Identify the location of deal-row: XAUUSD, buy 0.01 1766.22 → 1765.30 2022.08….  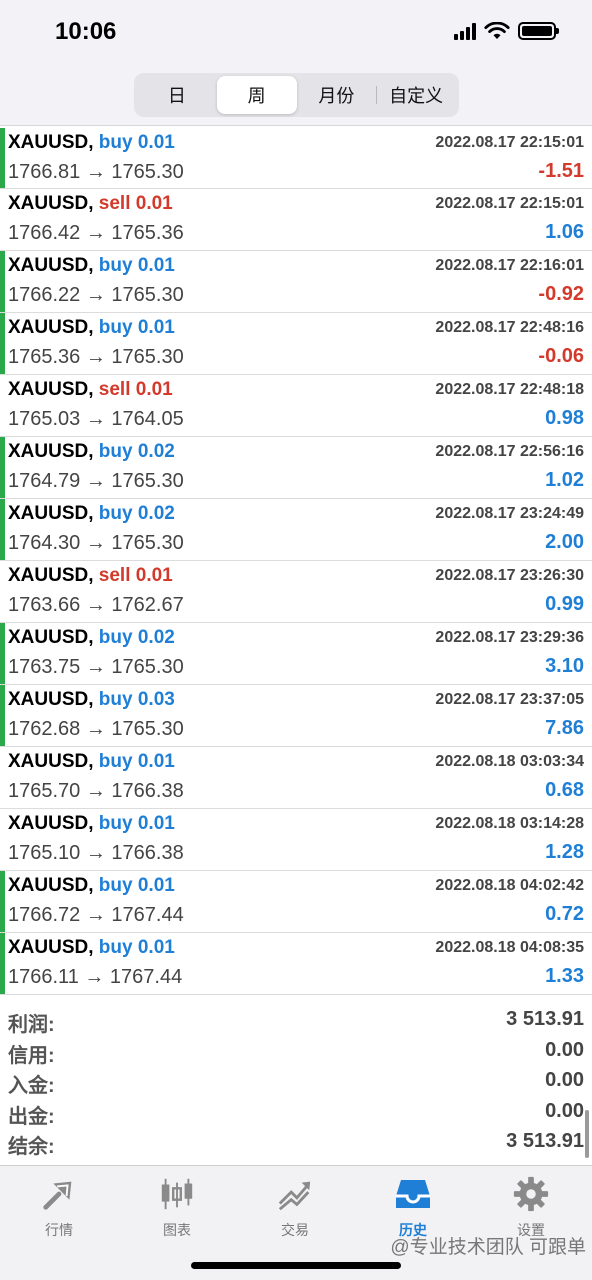
(296, 282).